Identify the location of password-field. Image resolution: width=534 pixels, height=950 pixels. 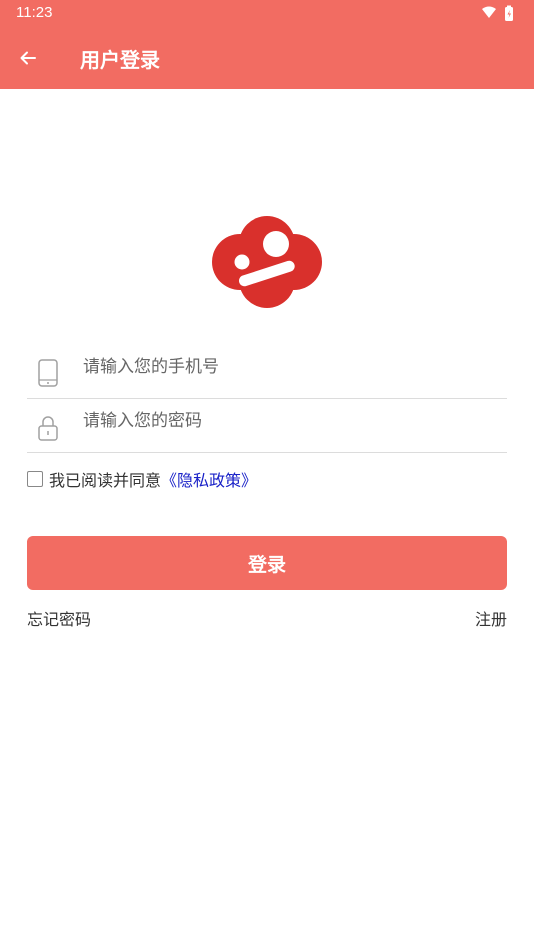
(267, 426).